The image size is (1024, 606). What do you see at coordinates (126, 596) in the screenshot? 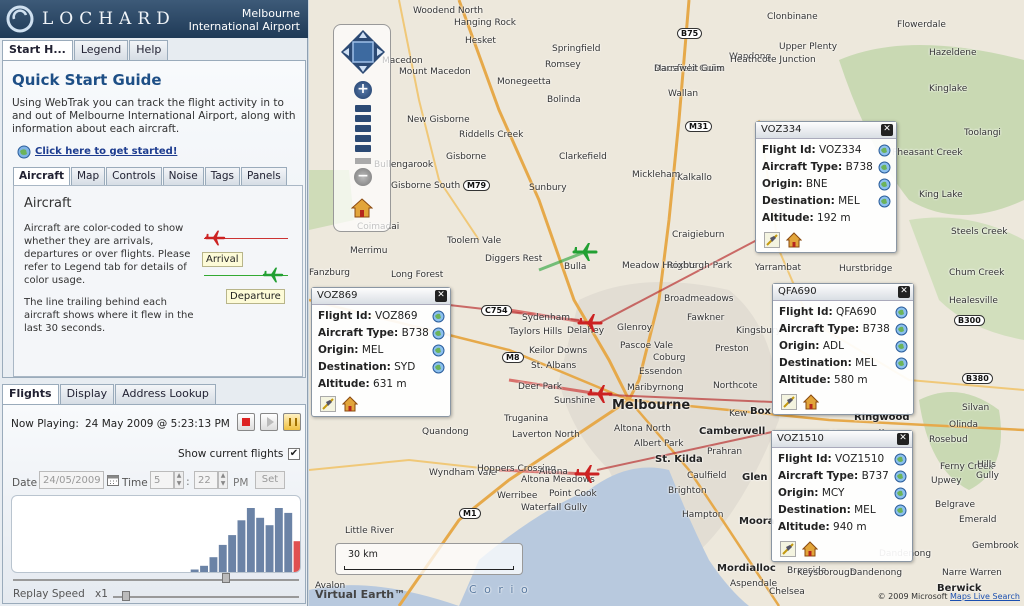
I see `replay-speed-handle` at bounding box center [126, 596].